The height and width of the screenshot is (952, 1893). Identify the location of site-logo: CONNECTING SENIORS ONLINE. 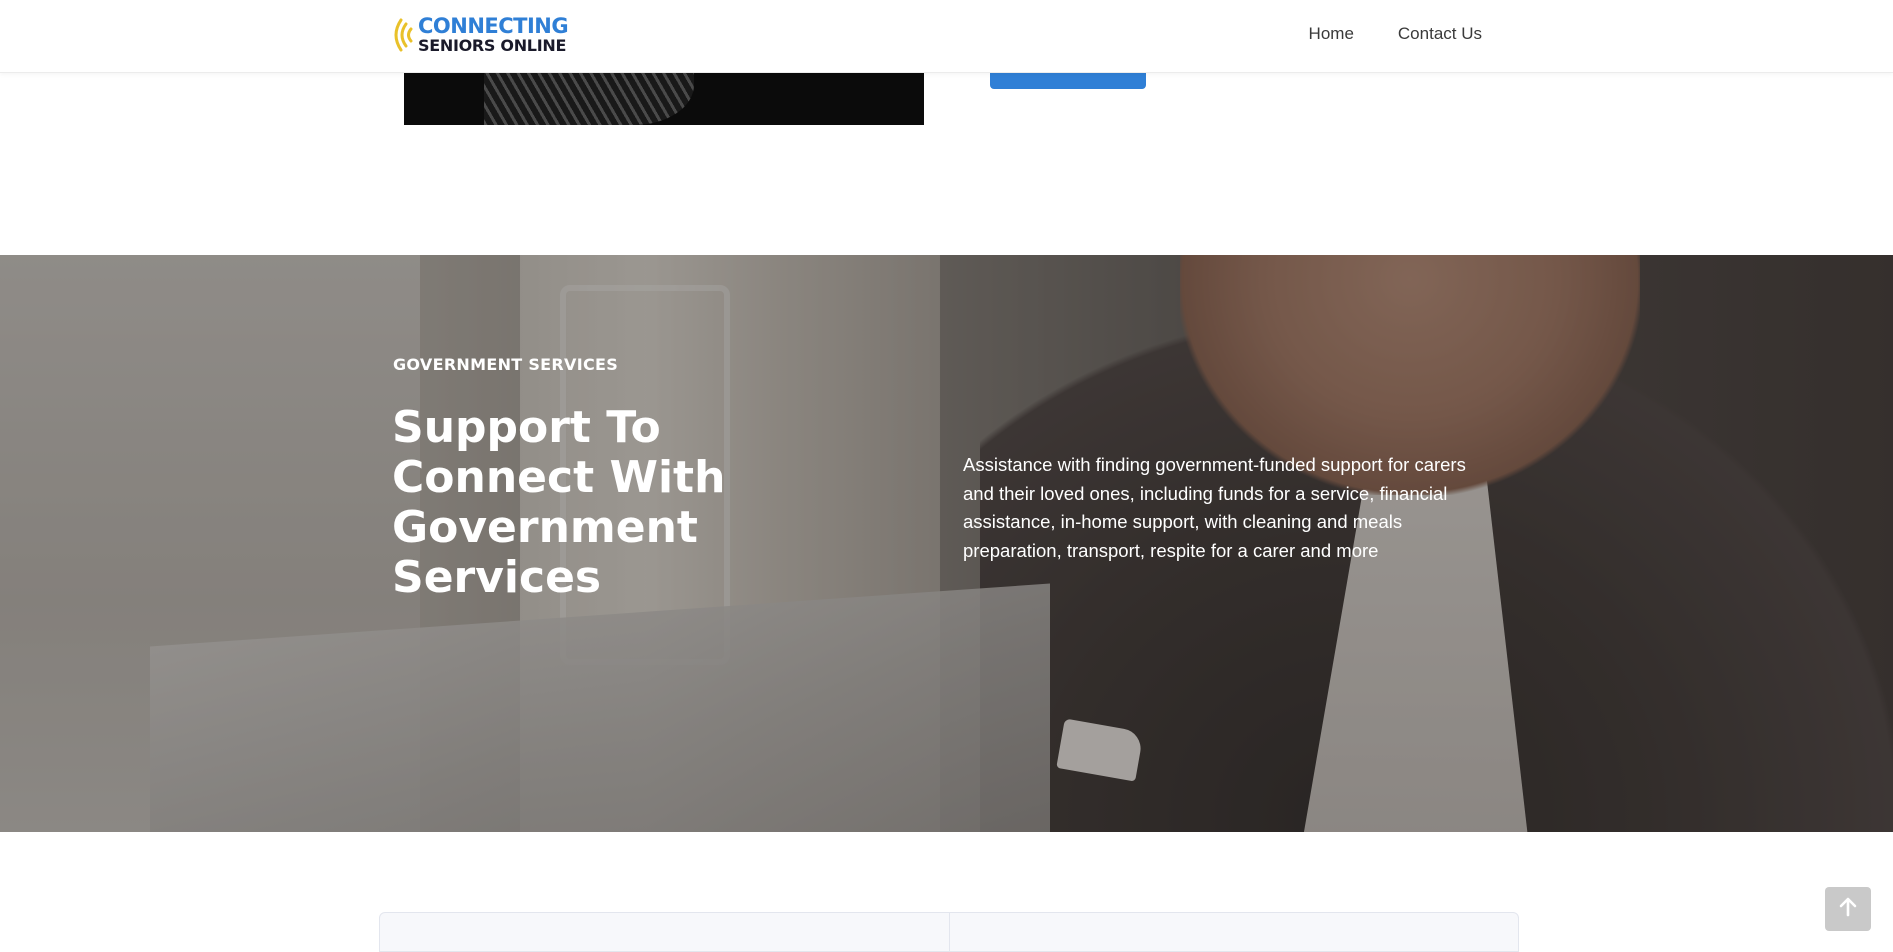
(480, 34).